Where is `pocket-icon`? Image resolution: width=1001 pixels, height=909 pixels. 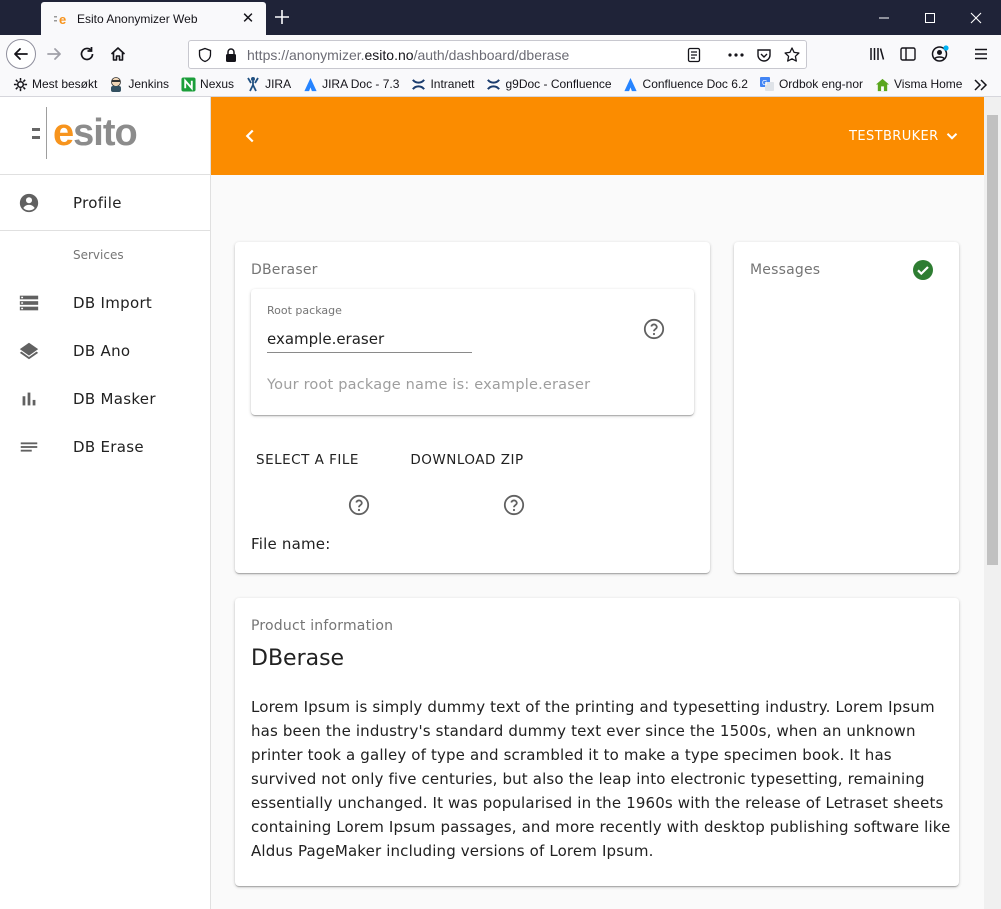
pocket-icon is located at coordinates (764, 55).